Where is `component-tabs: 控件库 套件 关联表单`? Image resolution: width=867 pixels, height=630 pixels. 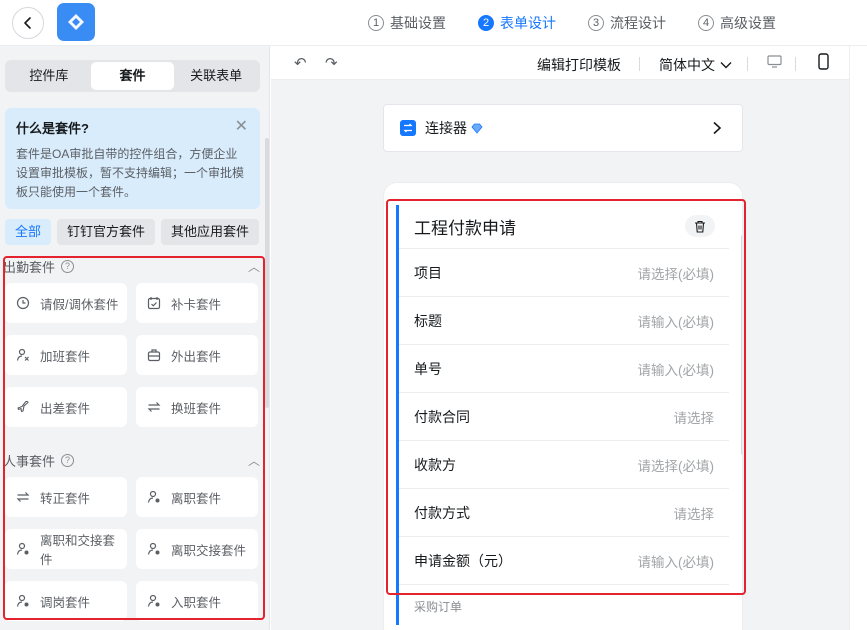 component-tabs: 控件库 套件 关联表单 is located at coordinates (132, 76).